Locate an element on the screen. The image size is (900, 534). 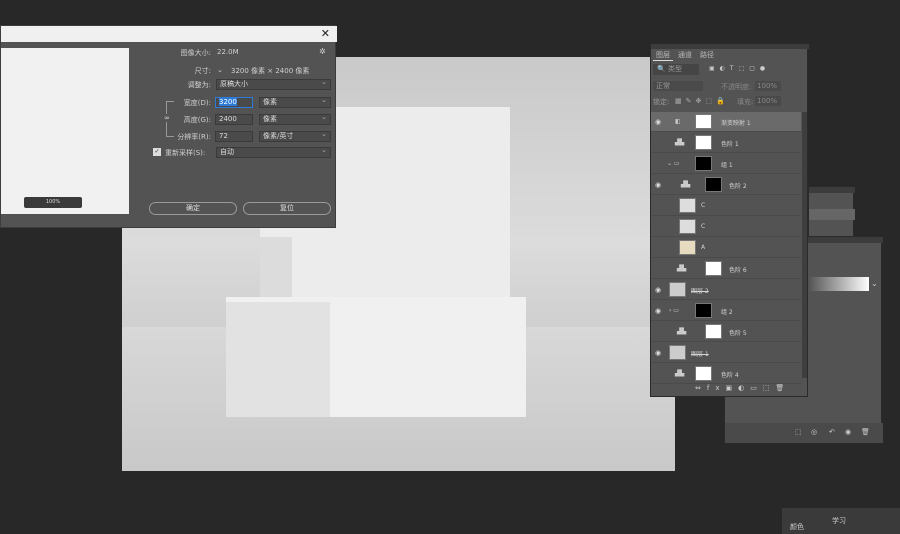
adjust-icon: ◧ is located at coordinates (678, 121).